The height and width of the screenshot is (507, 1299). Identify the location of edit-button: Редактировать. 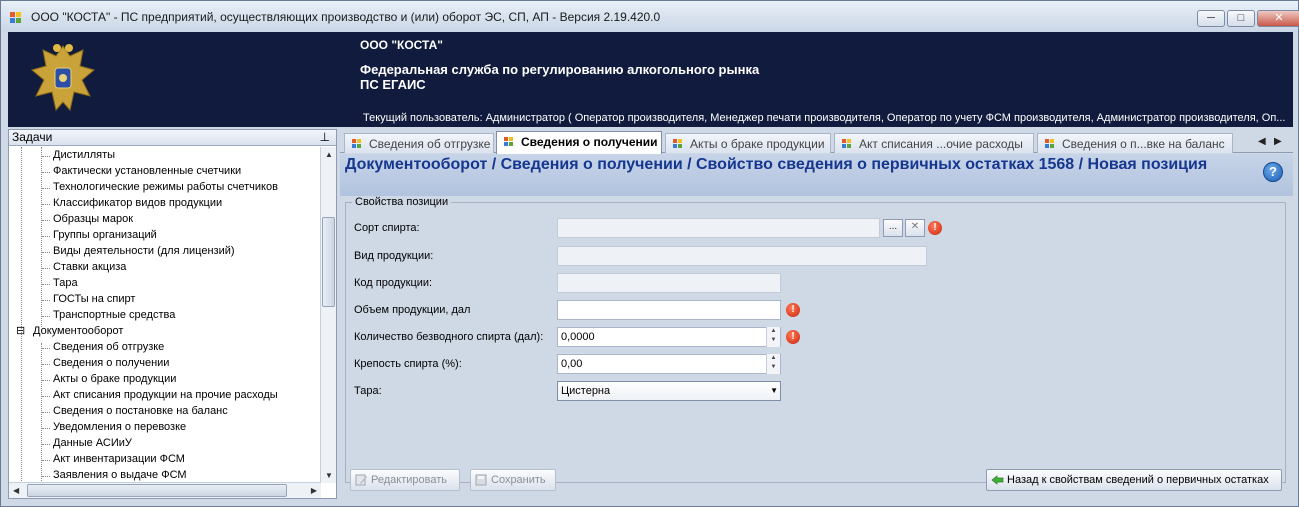
(405, 480).